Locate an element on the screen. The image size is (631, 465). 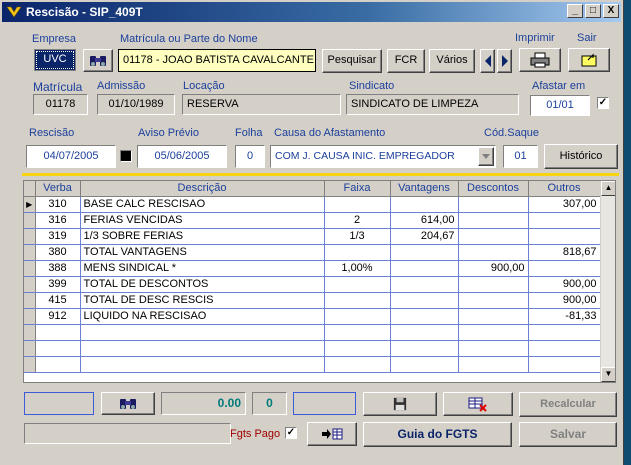
cell-descricao: 1/3 SOBRE FERIAS is located at coordinates (202, 236).